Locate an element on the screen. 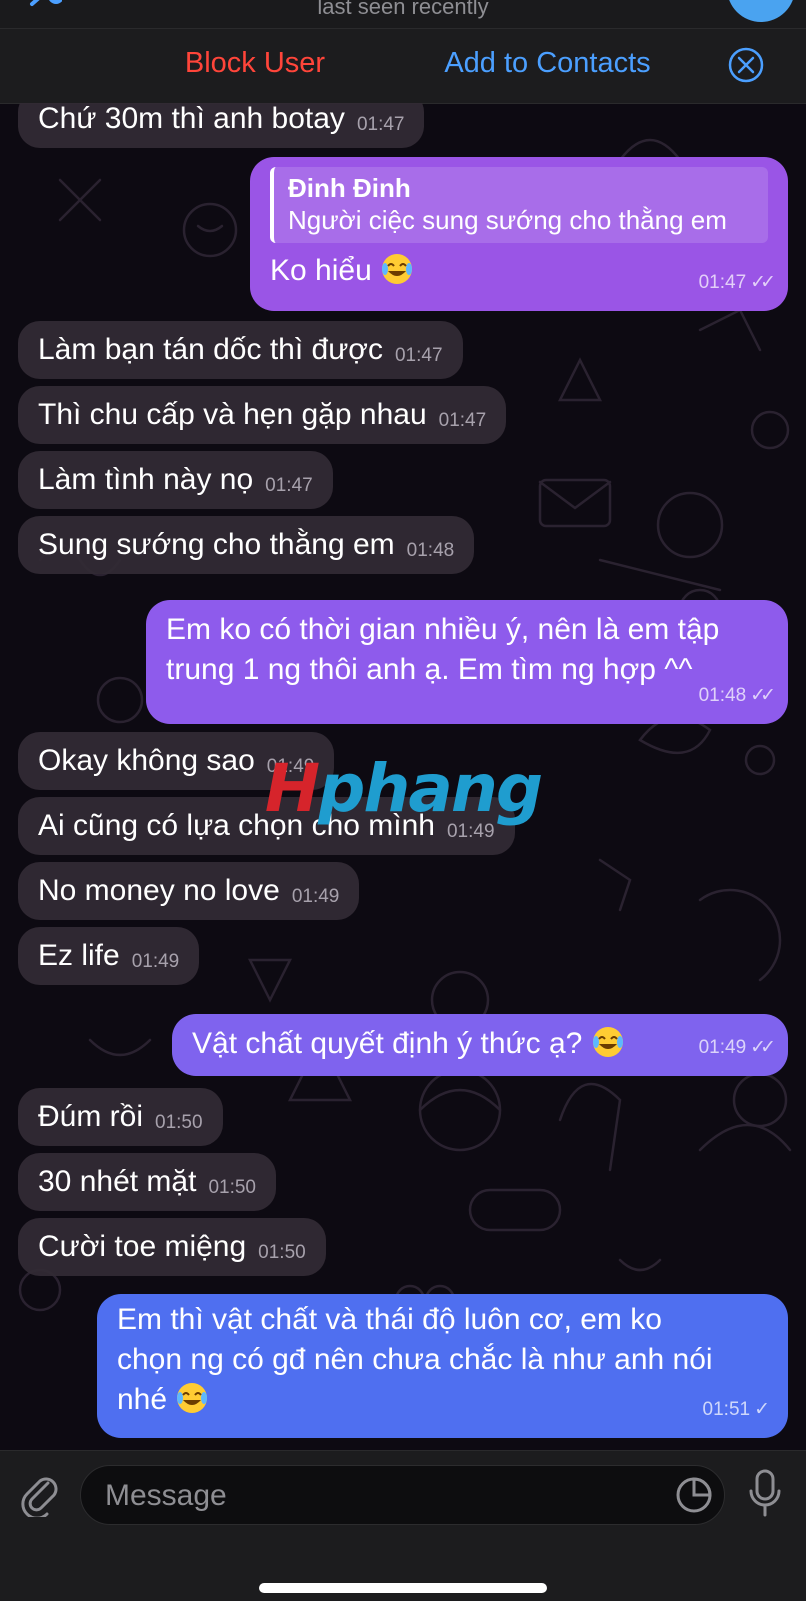 Image resolution: width=806 pixels, height=1601 pixels. contact-action-bar: Block User Add to Contacts is located at coordinates (403, 66).